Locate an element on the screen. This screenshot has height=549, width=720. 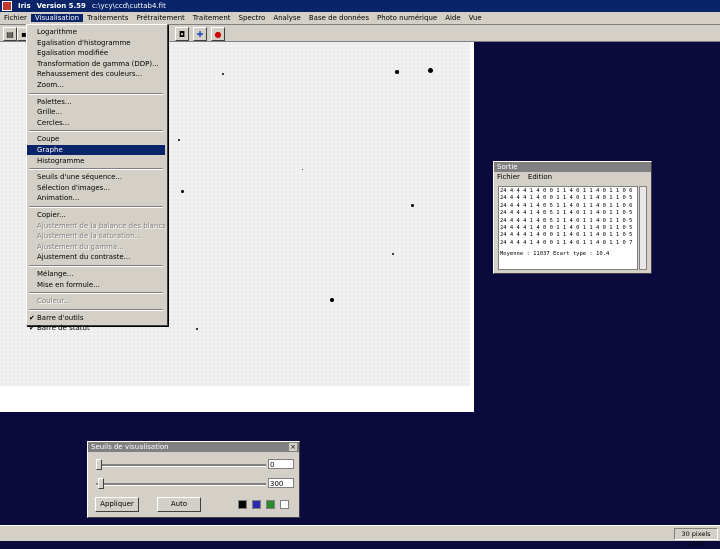
menu-item-logarithme: Logarithme is located at coordinates (96, 32).